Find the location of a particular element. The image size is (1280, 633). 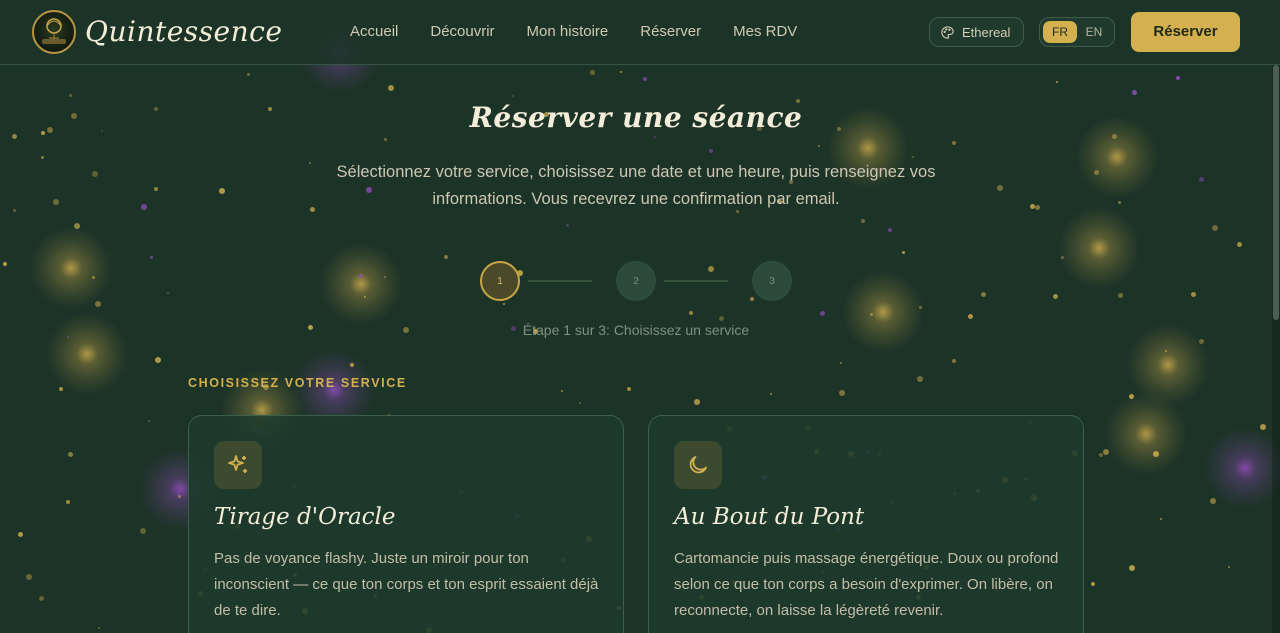

sparkles-icon is located at coordinates (238, 465).